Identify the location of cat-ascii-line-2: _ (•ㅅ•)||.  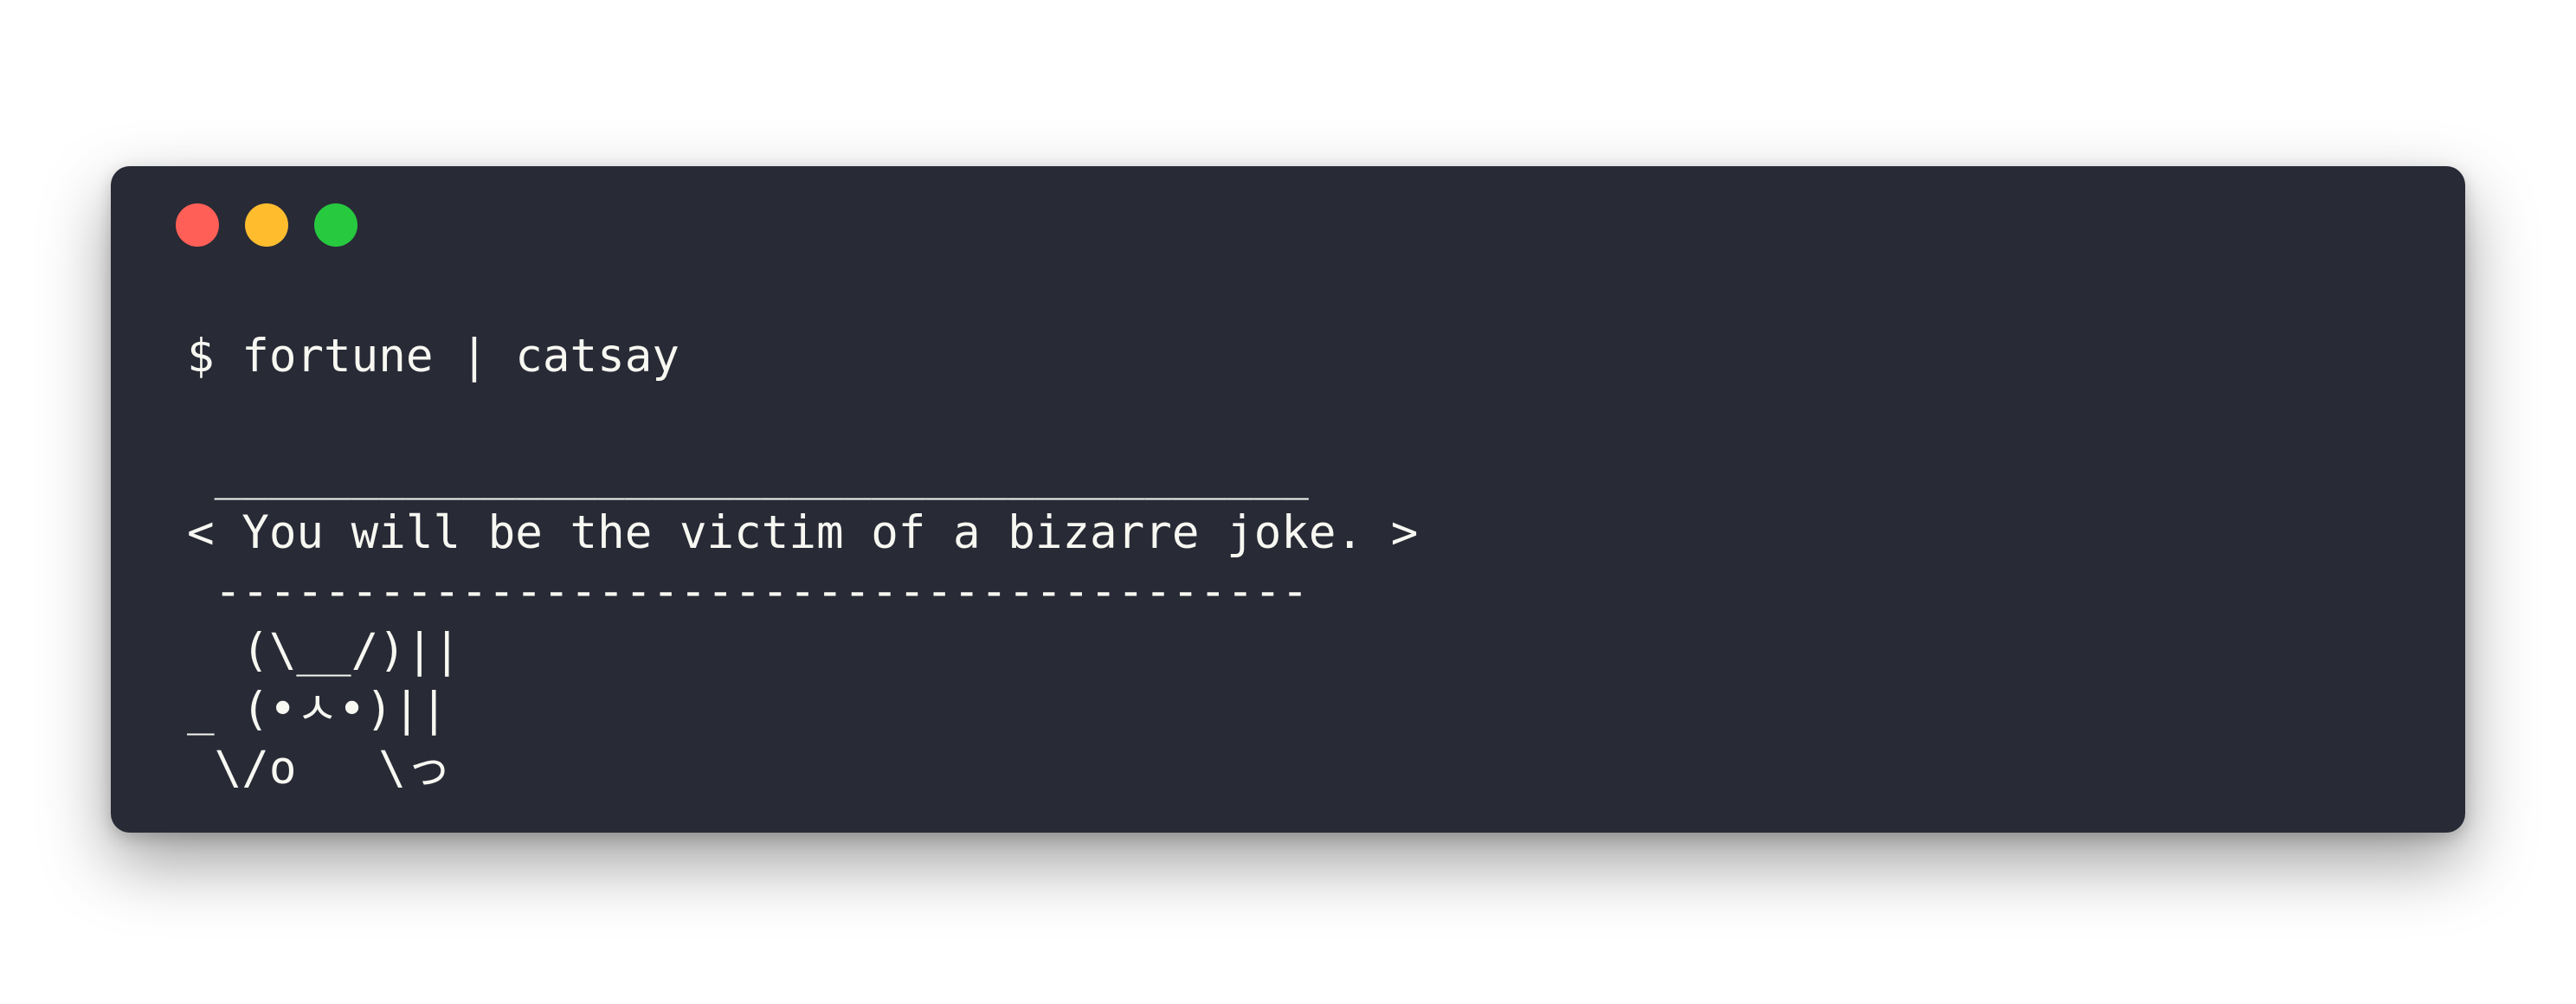
(317, 709).